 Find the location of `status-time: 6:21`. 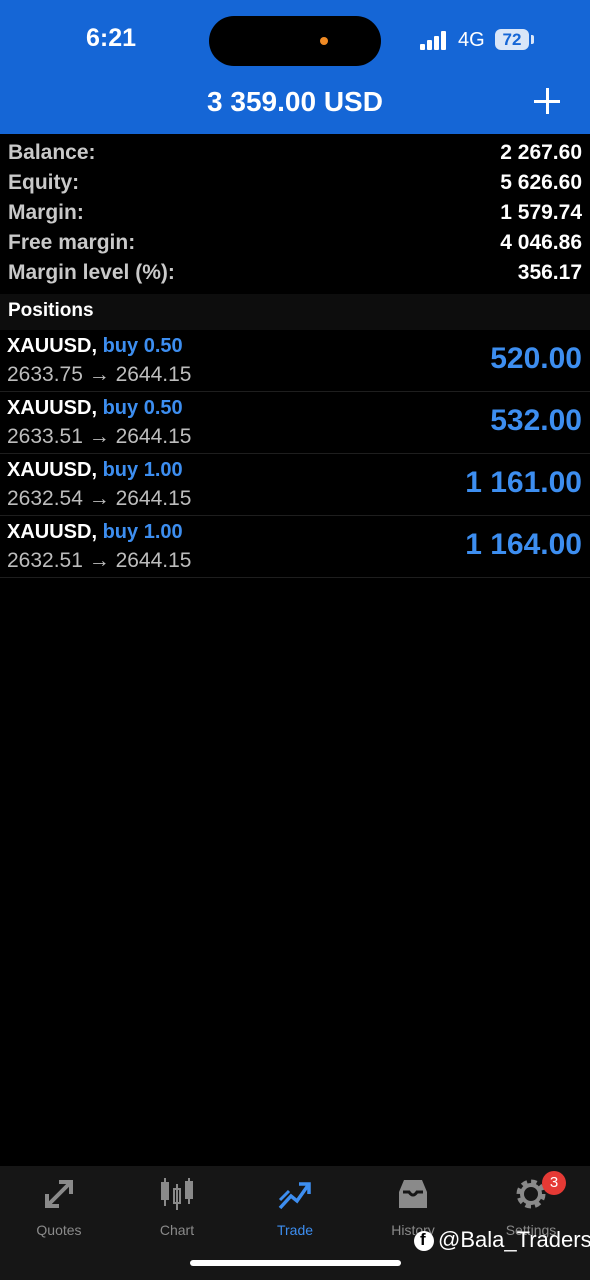

status-time: 6:21 is located at coordinates (111, 38).